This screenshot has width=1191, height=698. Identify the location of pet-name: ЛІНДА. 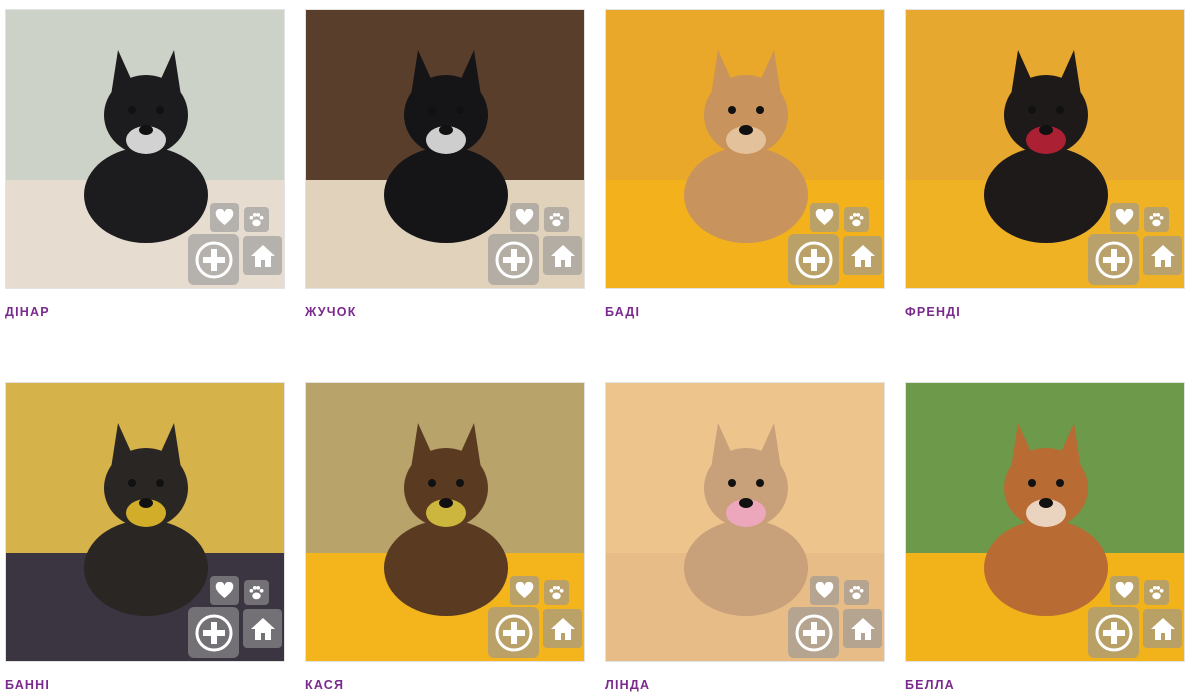
(627, 685).